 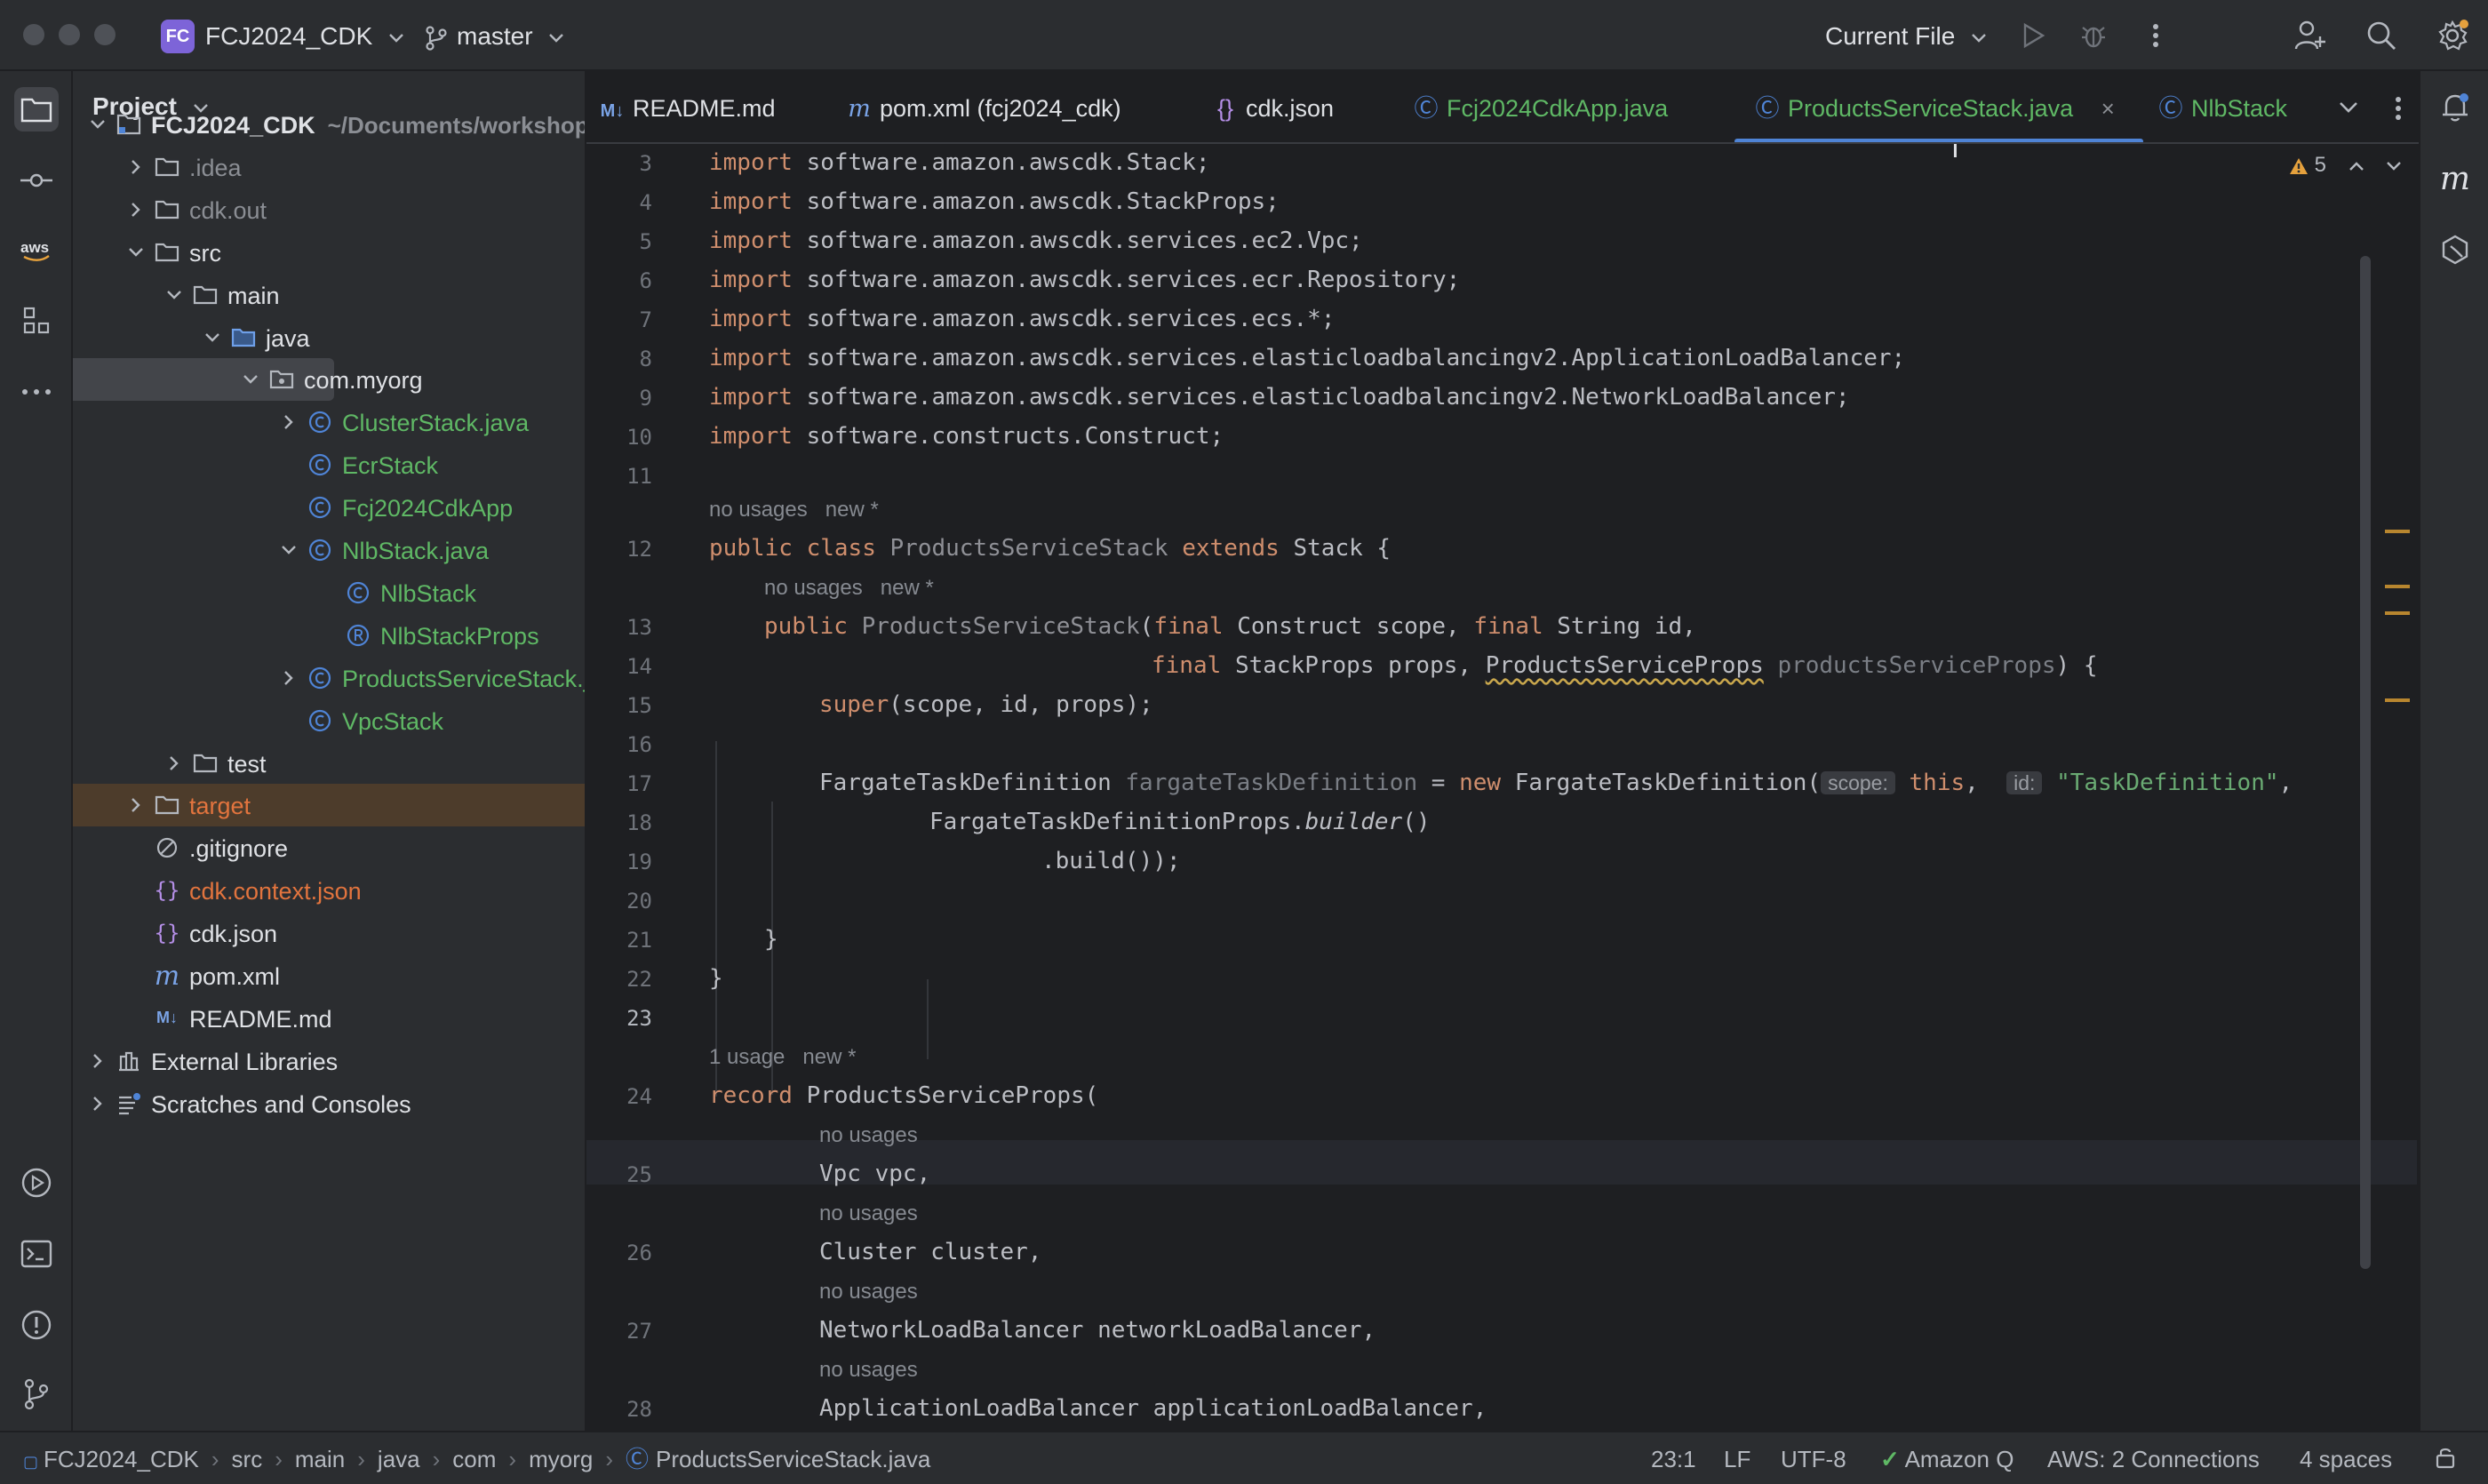 I want to click on zoom-window-button, so click(x=105, y=34).